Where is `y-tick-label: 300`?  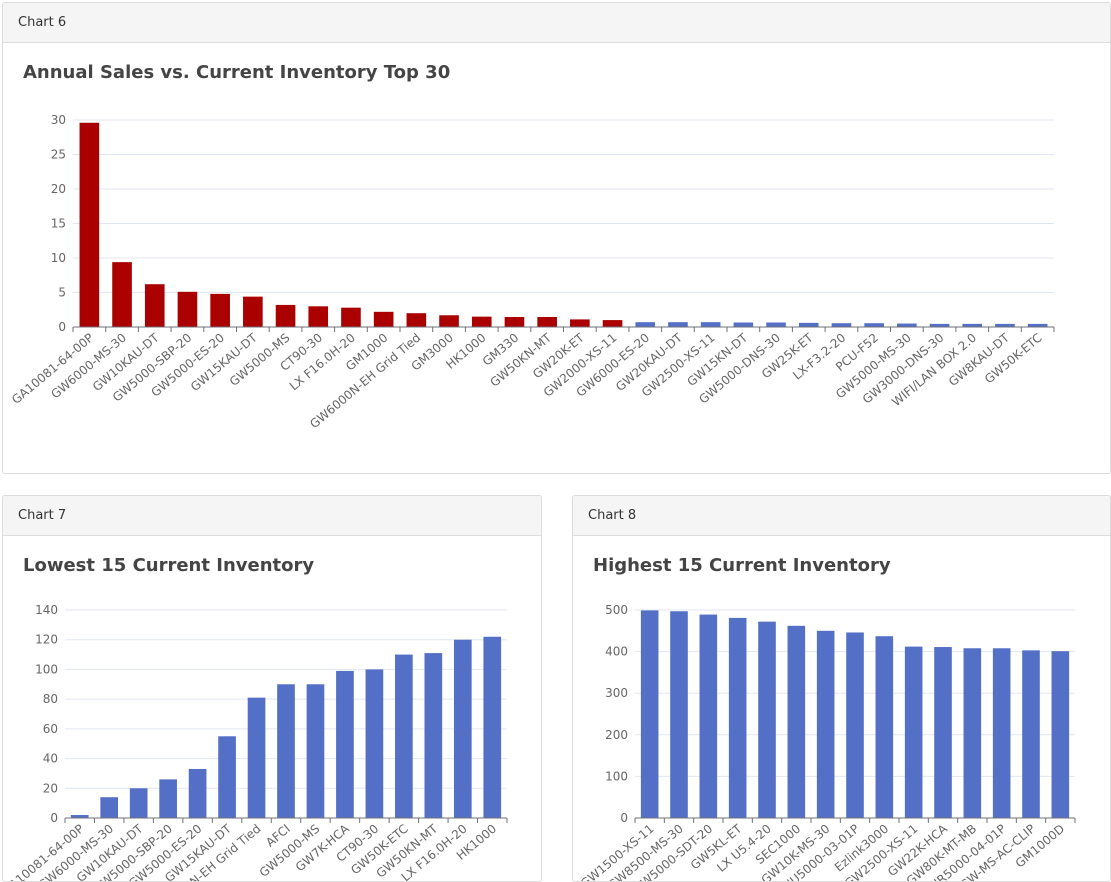 y-tick-label: 300 is located at coordinates (616, 693).